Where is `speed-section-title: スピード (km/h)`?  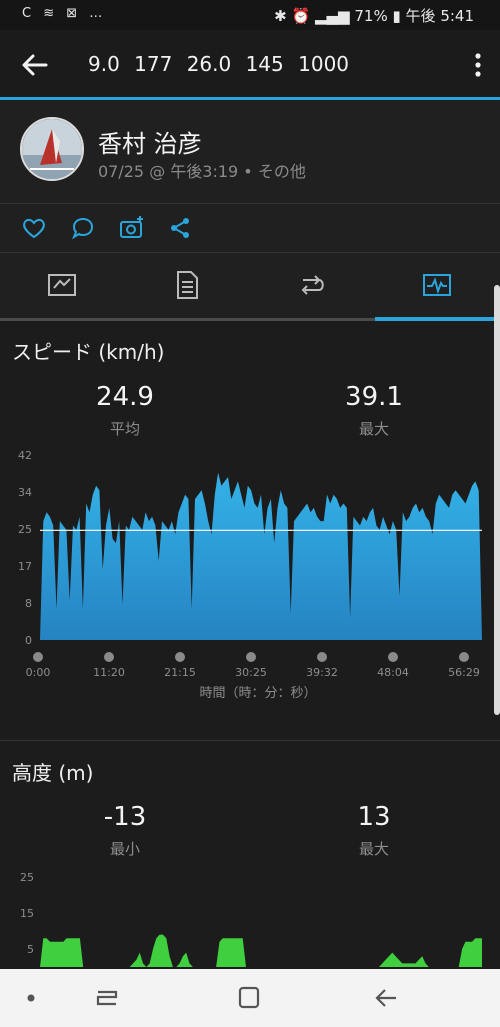 speed-section-title: スピード (km/h) is located at coordinates (88, 352).